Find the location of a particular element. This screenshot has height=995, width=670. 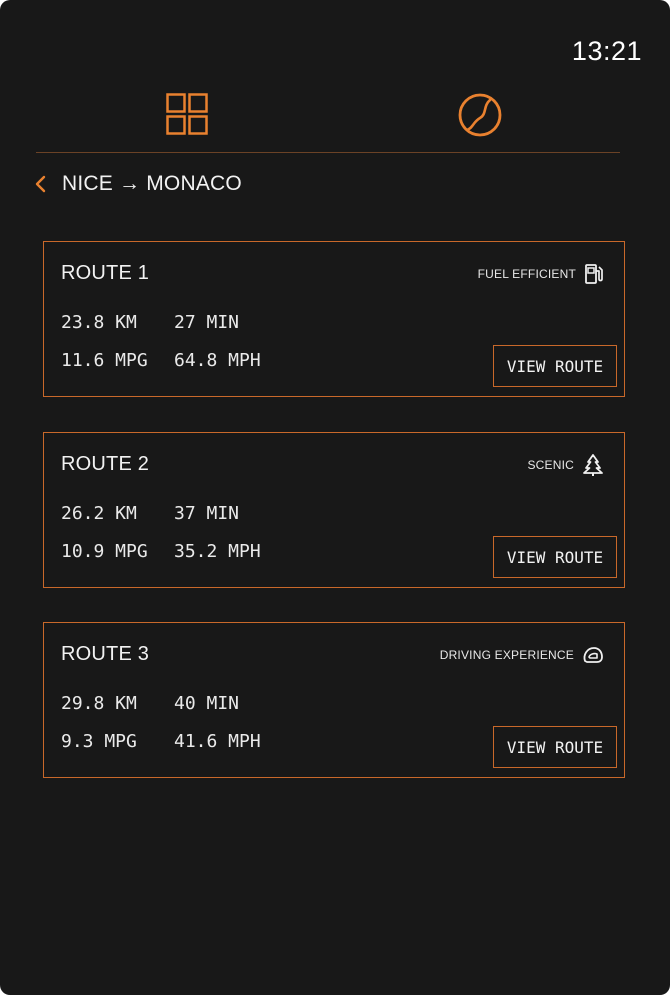

route-speed: 64.8 MPH is located at coordinates (217, 360).